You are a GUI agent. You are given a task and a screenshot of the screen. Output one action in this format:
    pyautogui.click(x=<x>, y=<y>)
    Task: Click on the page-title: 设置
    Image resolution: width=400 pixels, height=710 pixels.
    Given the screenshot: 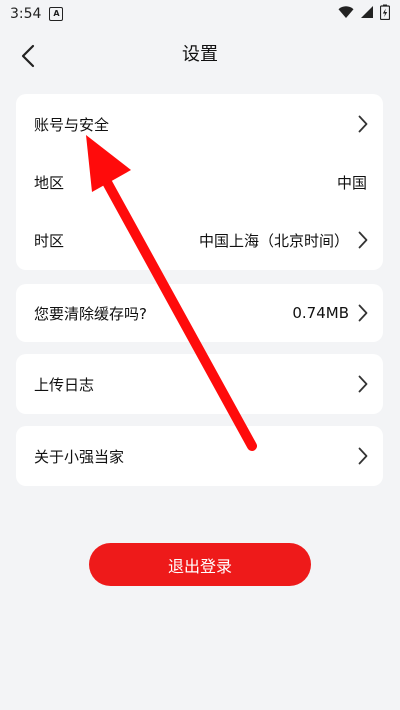 What is the action you would take?
    pyautogui.click(x=200, y=54)
    